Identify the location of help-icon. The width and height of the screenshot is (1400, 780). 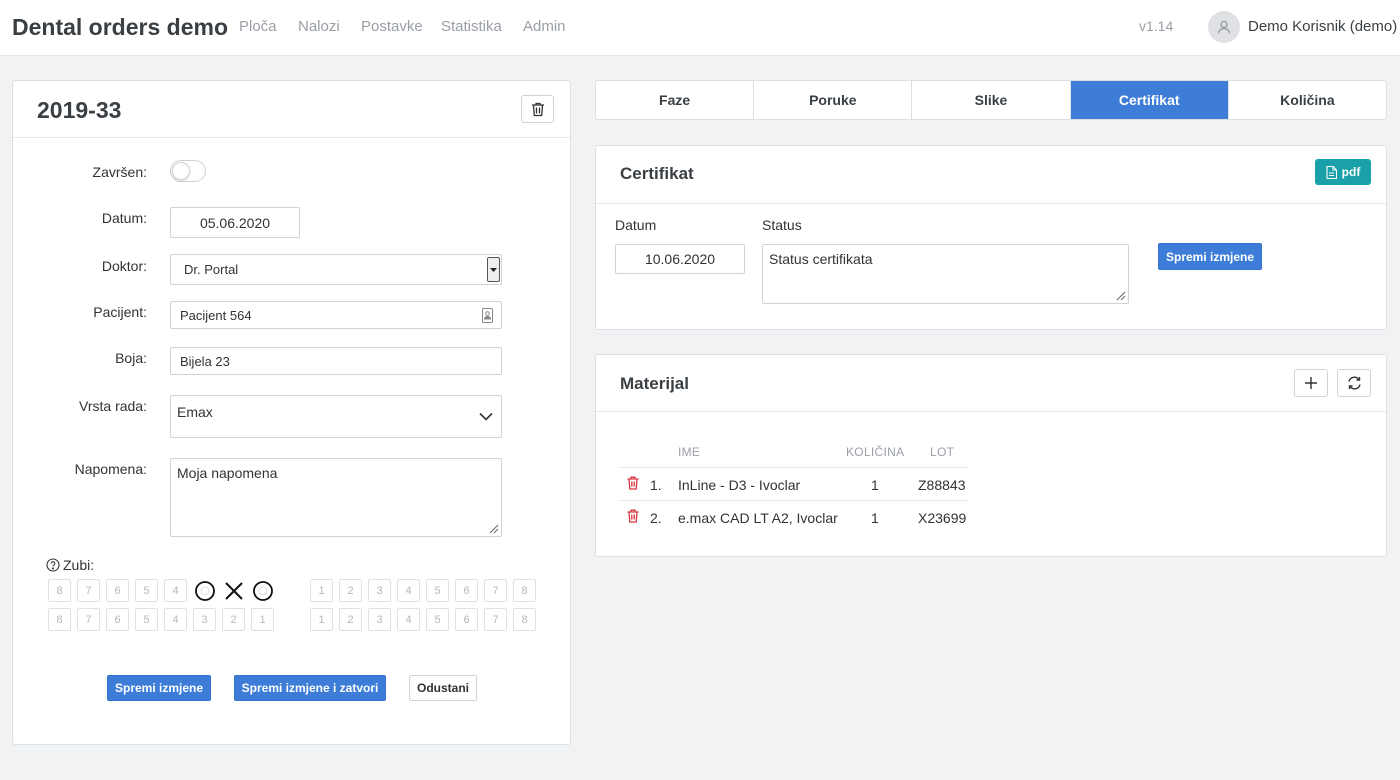
(53, 565).